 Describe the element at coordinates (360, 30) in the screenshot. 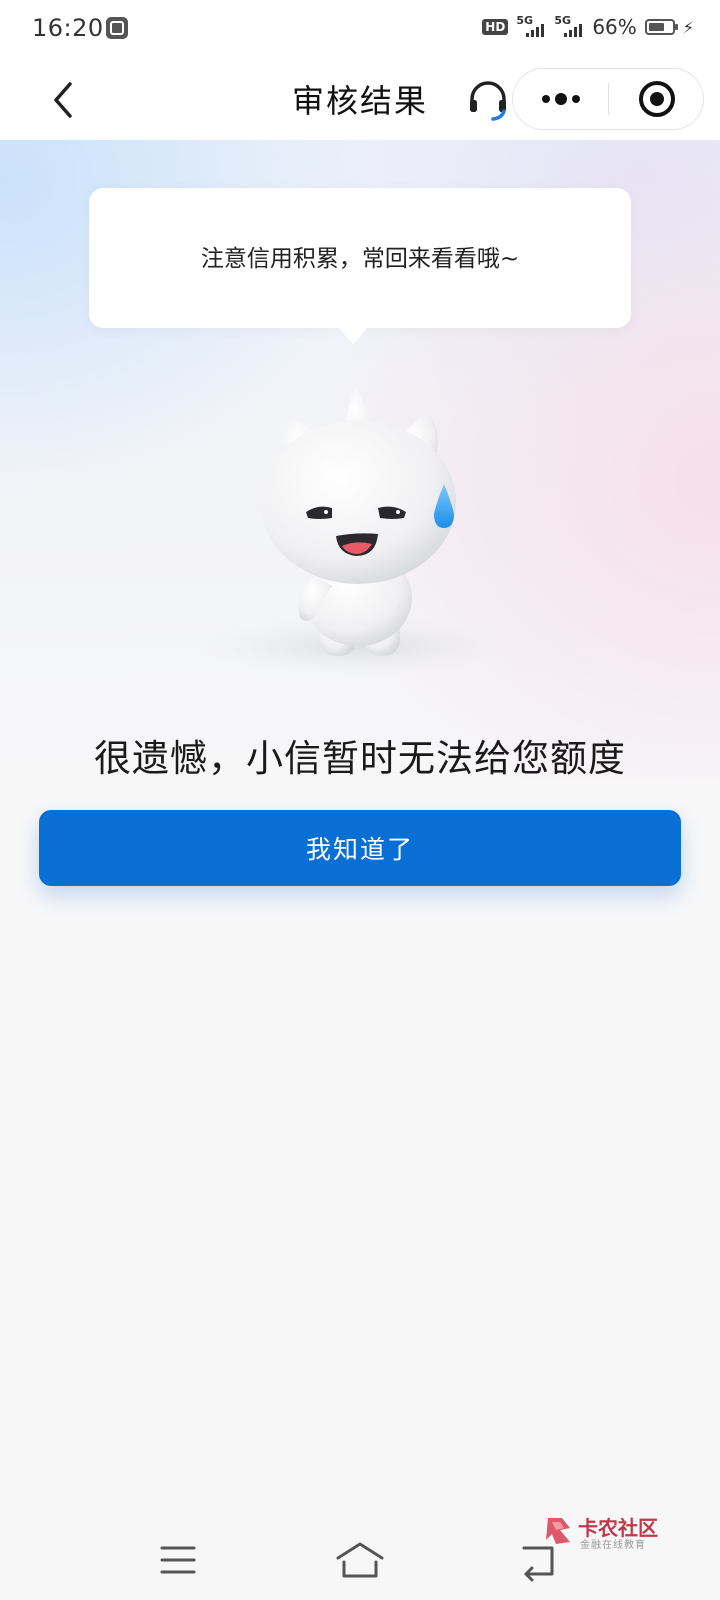

I see `status-bar: 16:20 HD 5G 5G 66% ⚡` at that location.